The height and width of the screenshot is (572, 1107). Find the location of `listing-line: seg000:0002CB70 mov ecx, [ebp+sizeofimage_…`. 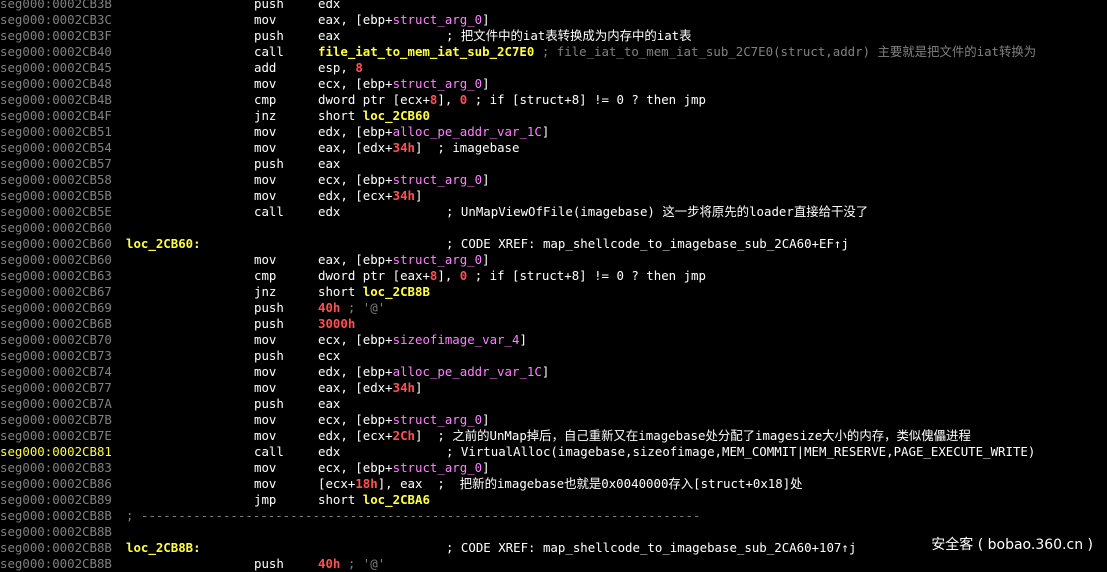

listing-line: seg000:0002CB70 mov ecx, [ebp+sizeofimage_… is located at coordinates (553, 340).